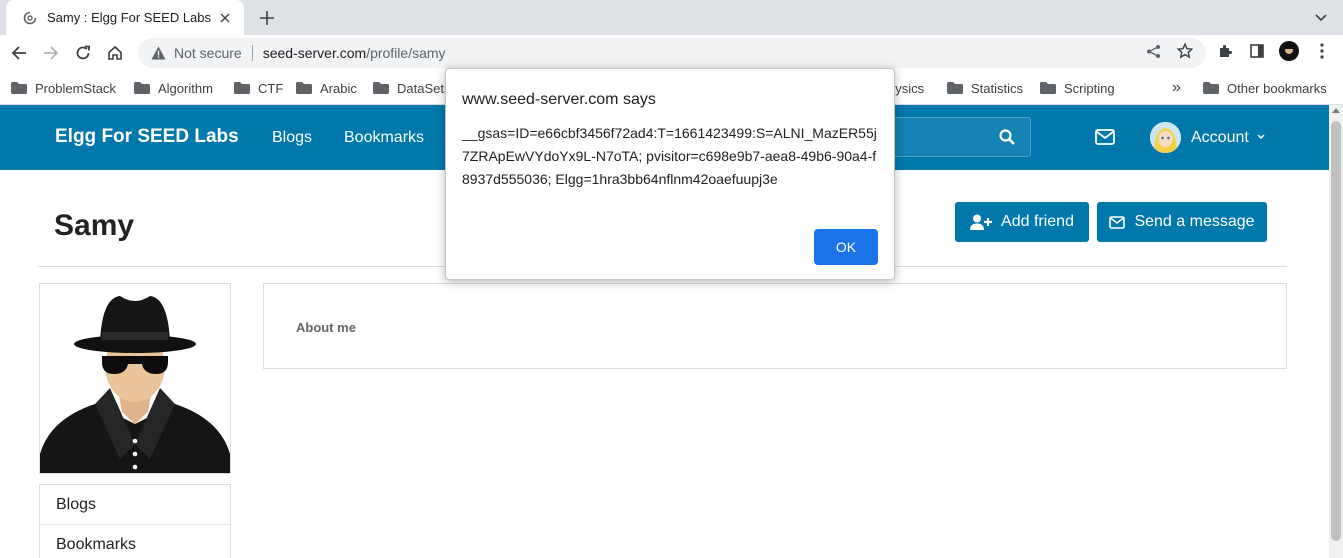  What do you see at coordinates (135, 505) in the screenshot?
I see `side-menu-blogs: Blogs` at bounding box center [135, 505].